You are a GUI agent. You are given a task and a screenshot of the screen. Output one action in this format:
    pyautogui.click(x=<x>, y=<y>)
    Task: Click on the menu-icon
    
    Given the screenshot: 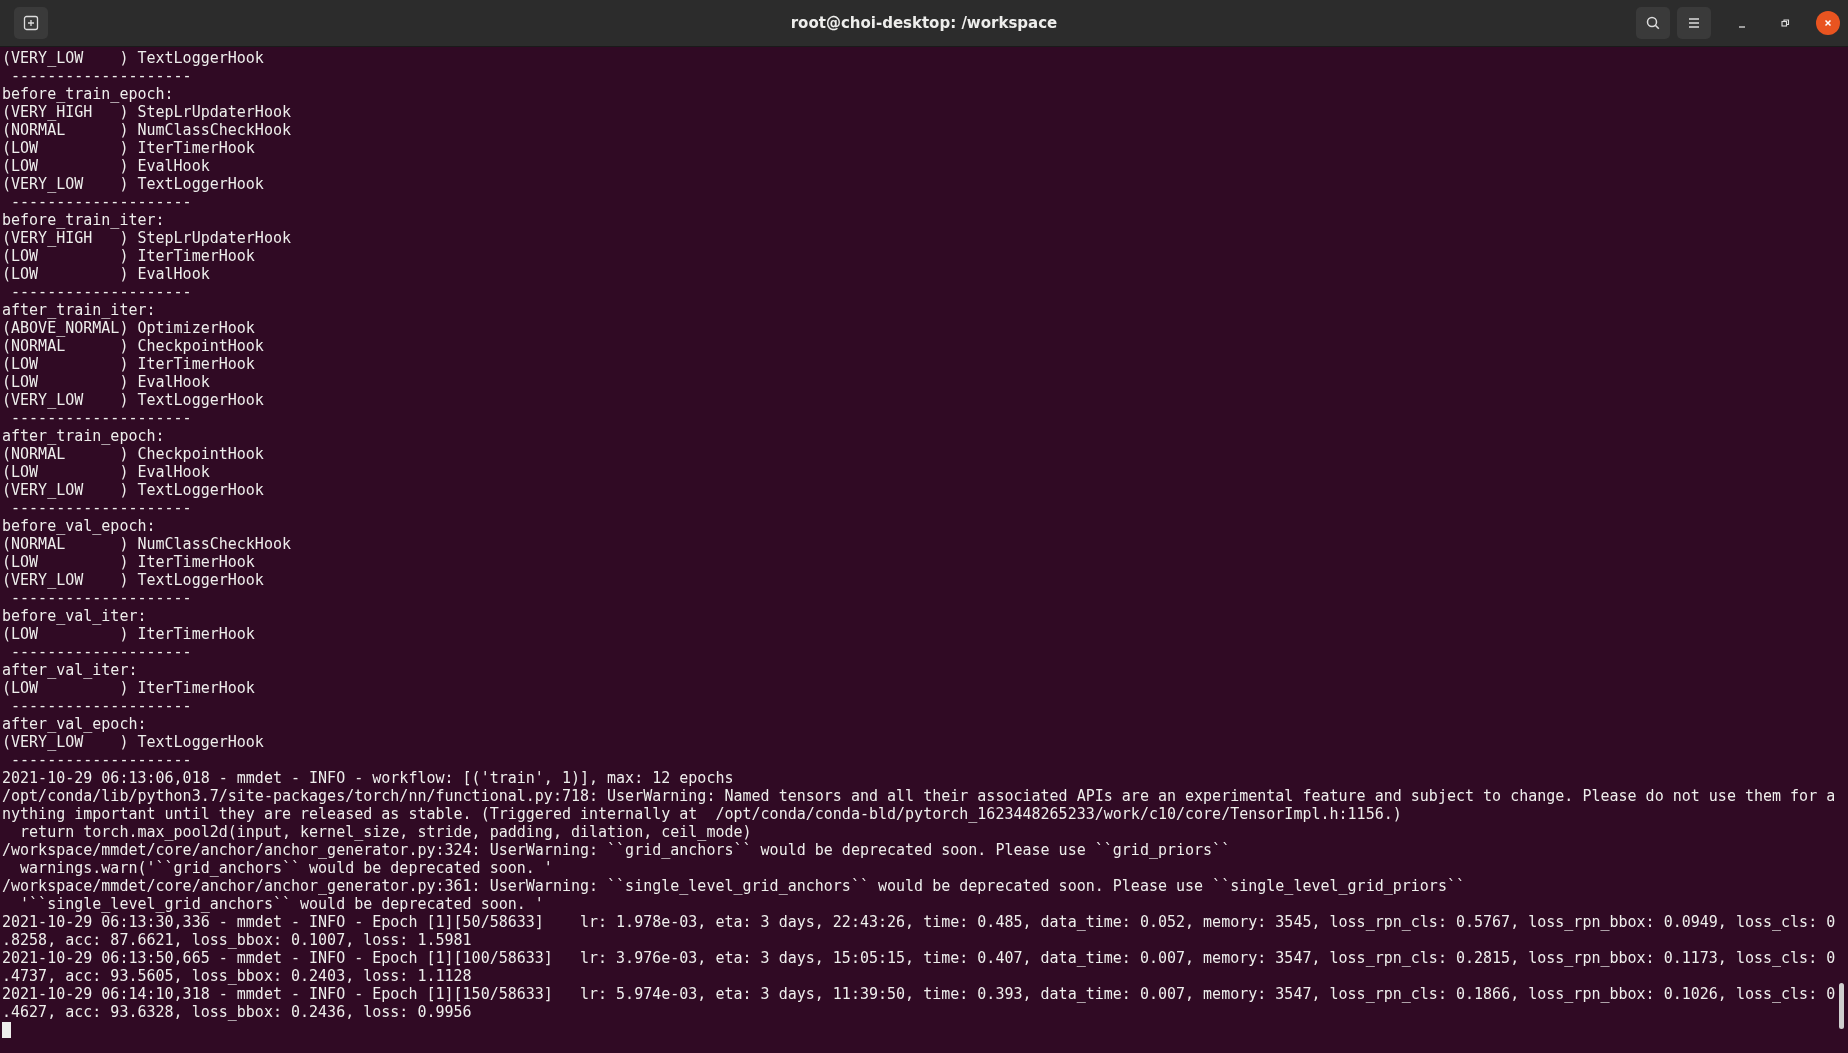 What is the action you would take?
    pyautogui.click(x=1694, y=23)
    